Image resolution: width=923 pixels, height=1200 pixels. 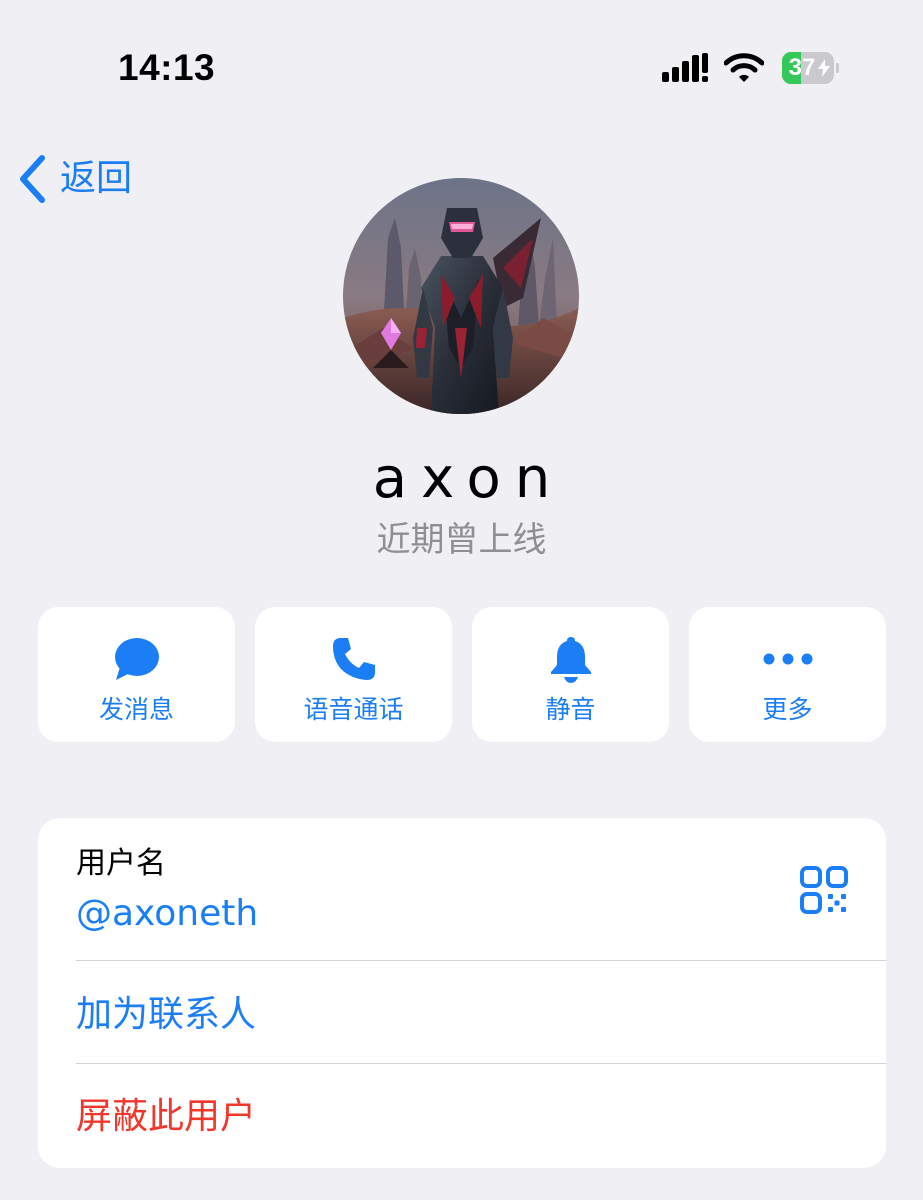 I want to click on battery-percentage: 37, so click(x=802, y=67).